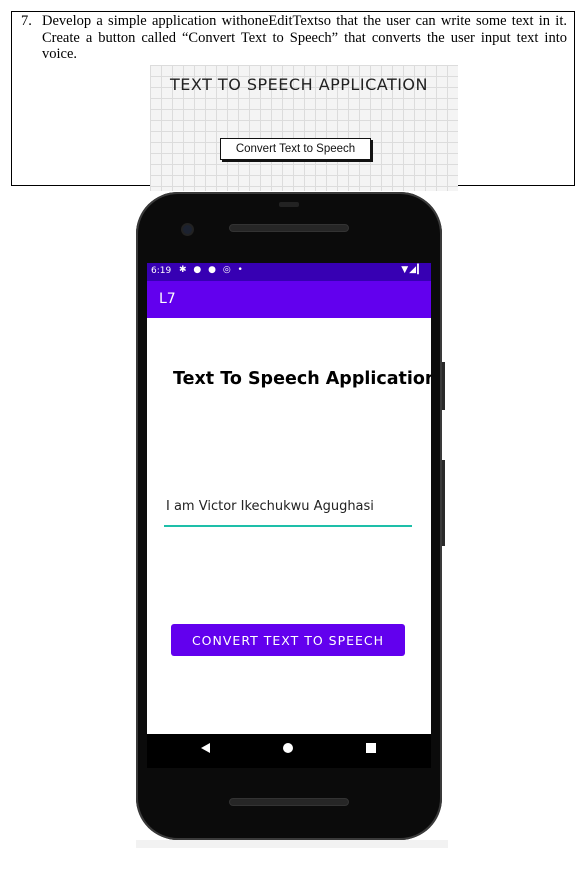  I want to click on volume-button, so click(443, 503).